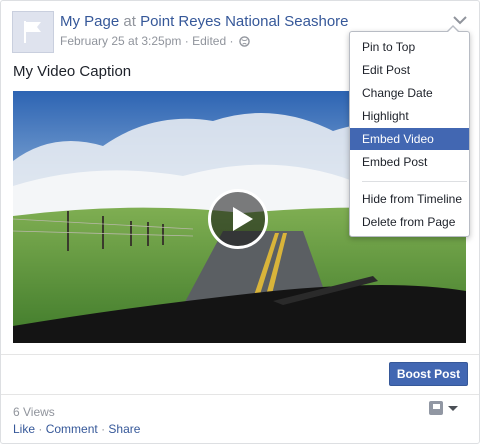 The width and height of the screenshot is (480, 444). I want to click on menu-item-embed-video: Embed Video, so click(409, 139).